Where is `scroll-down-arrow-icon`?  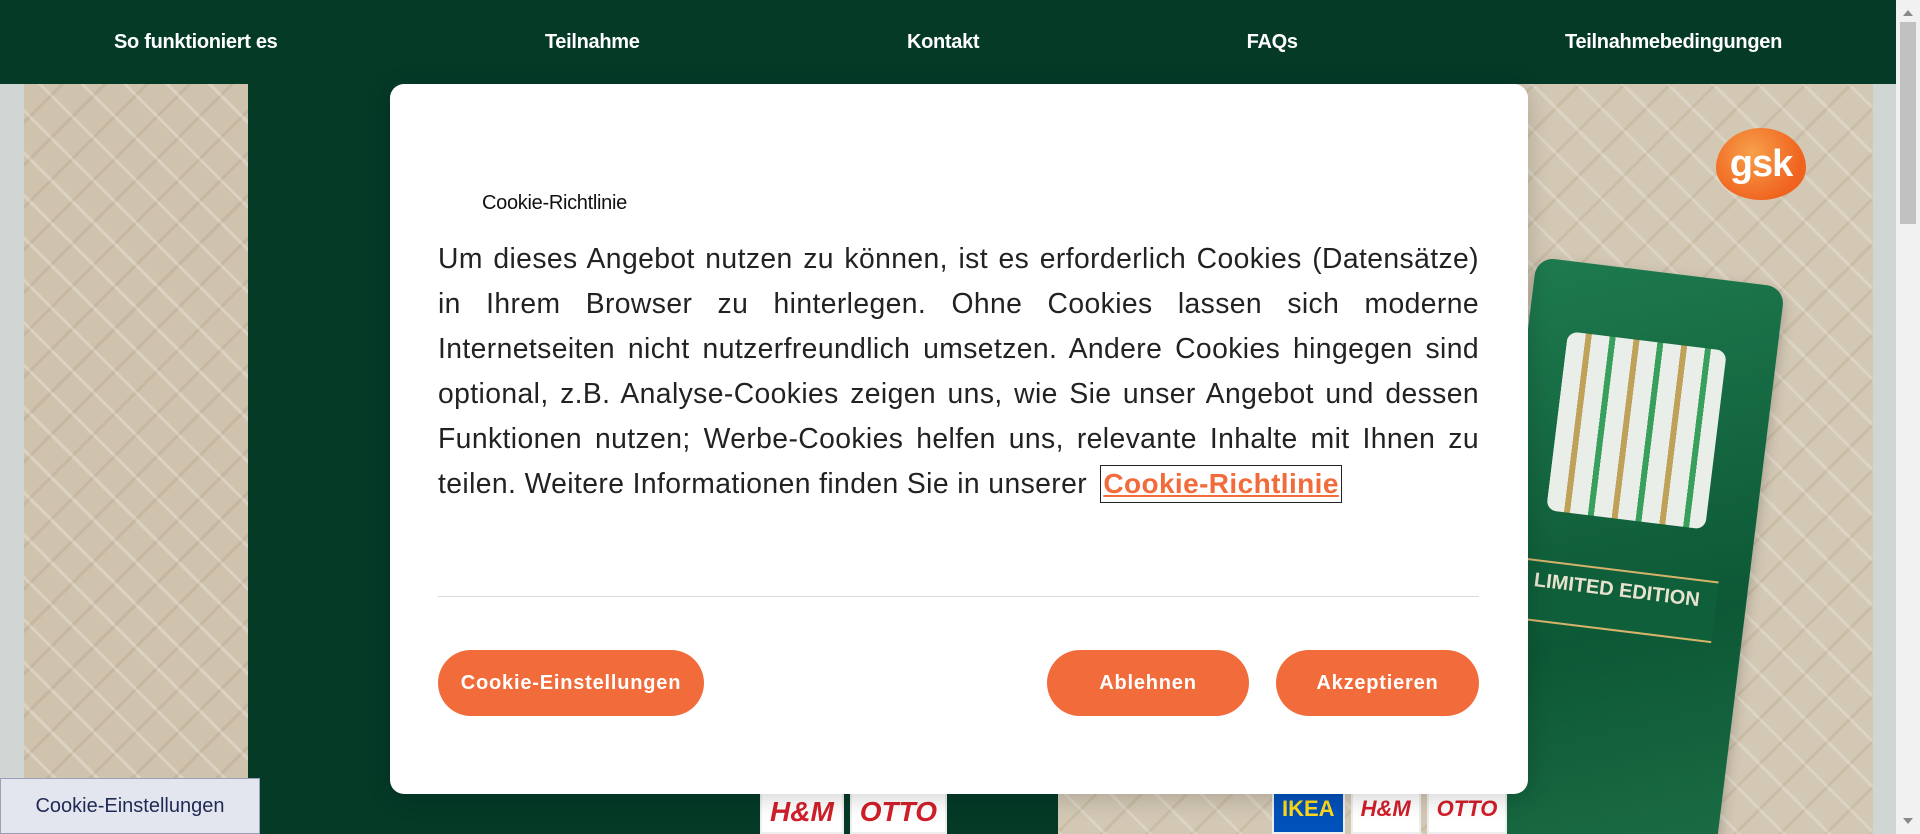
scroll-down-arrow-icon is located at coordinates (1908, 821).